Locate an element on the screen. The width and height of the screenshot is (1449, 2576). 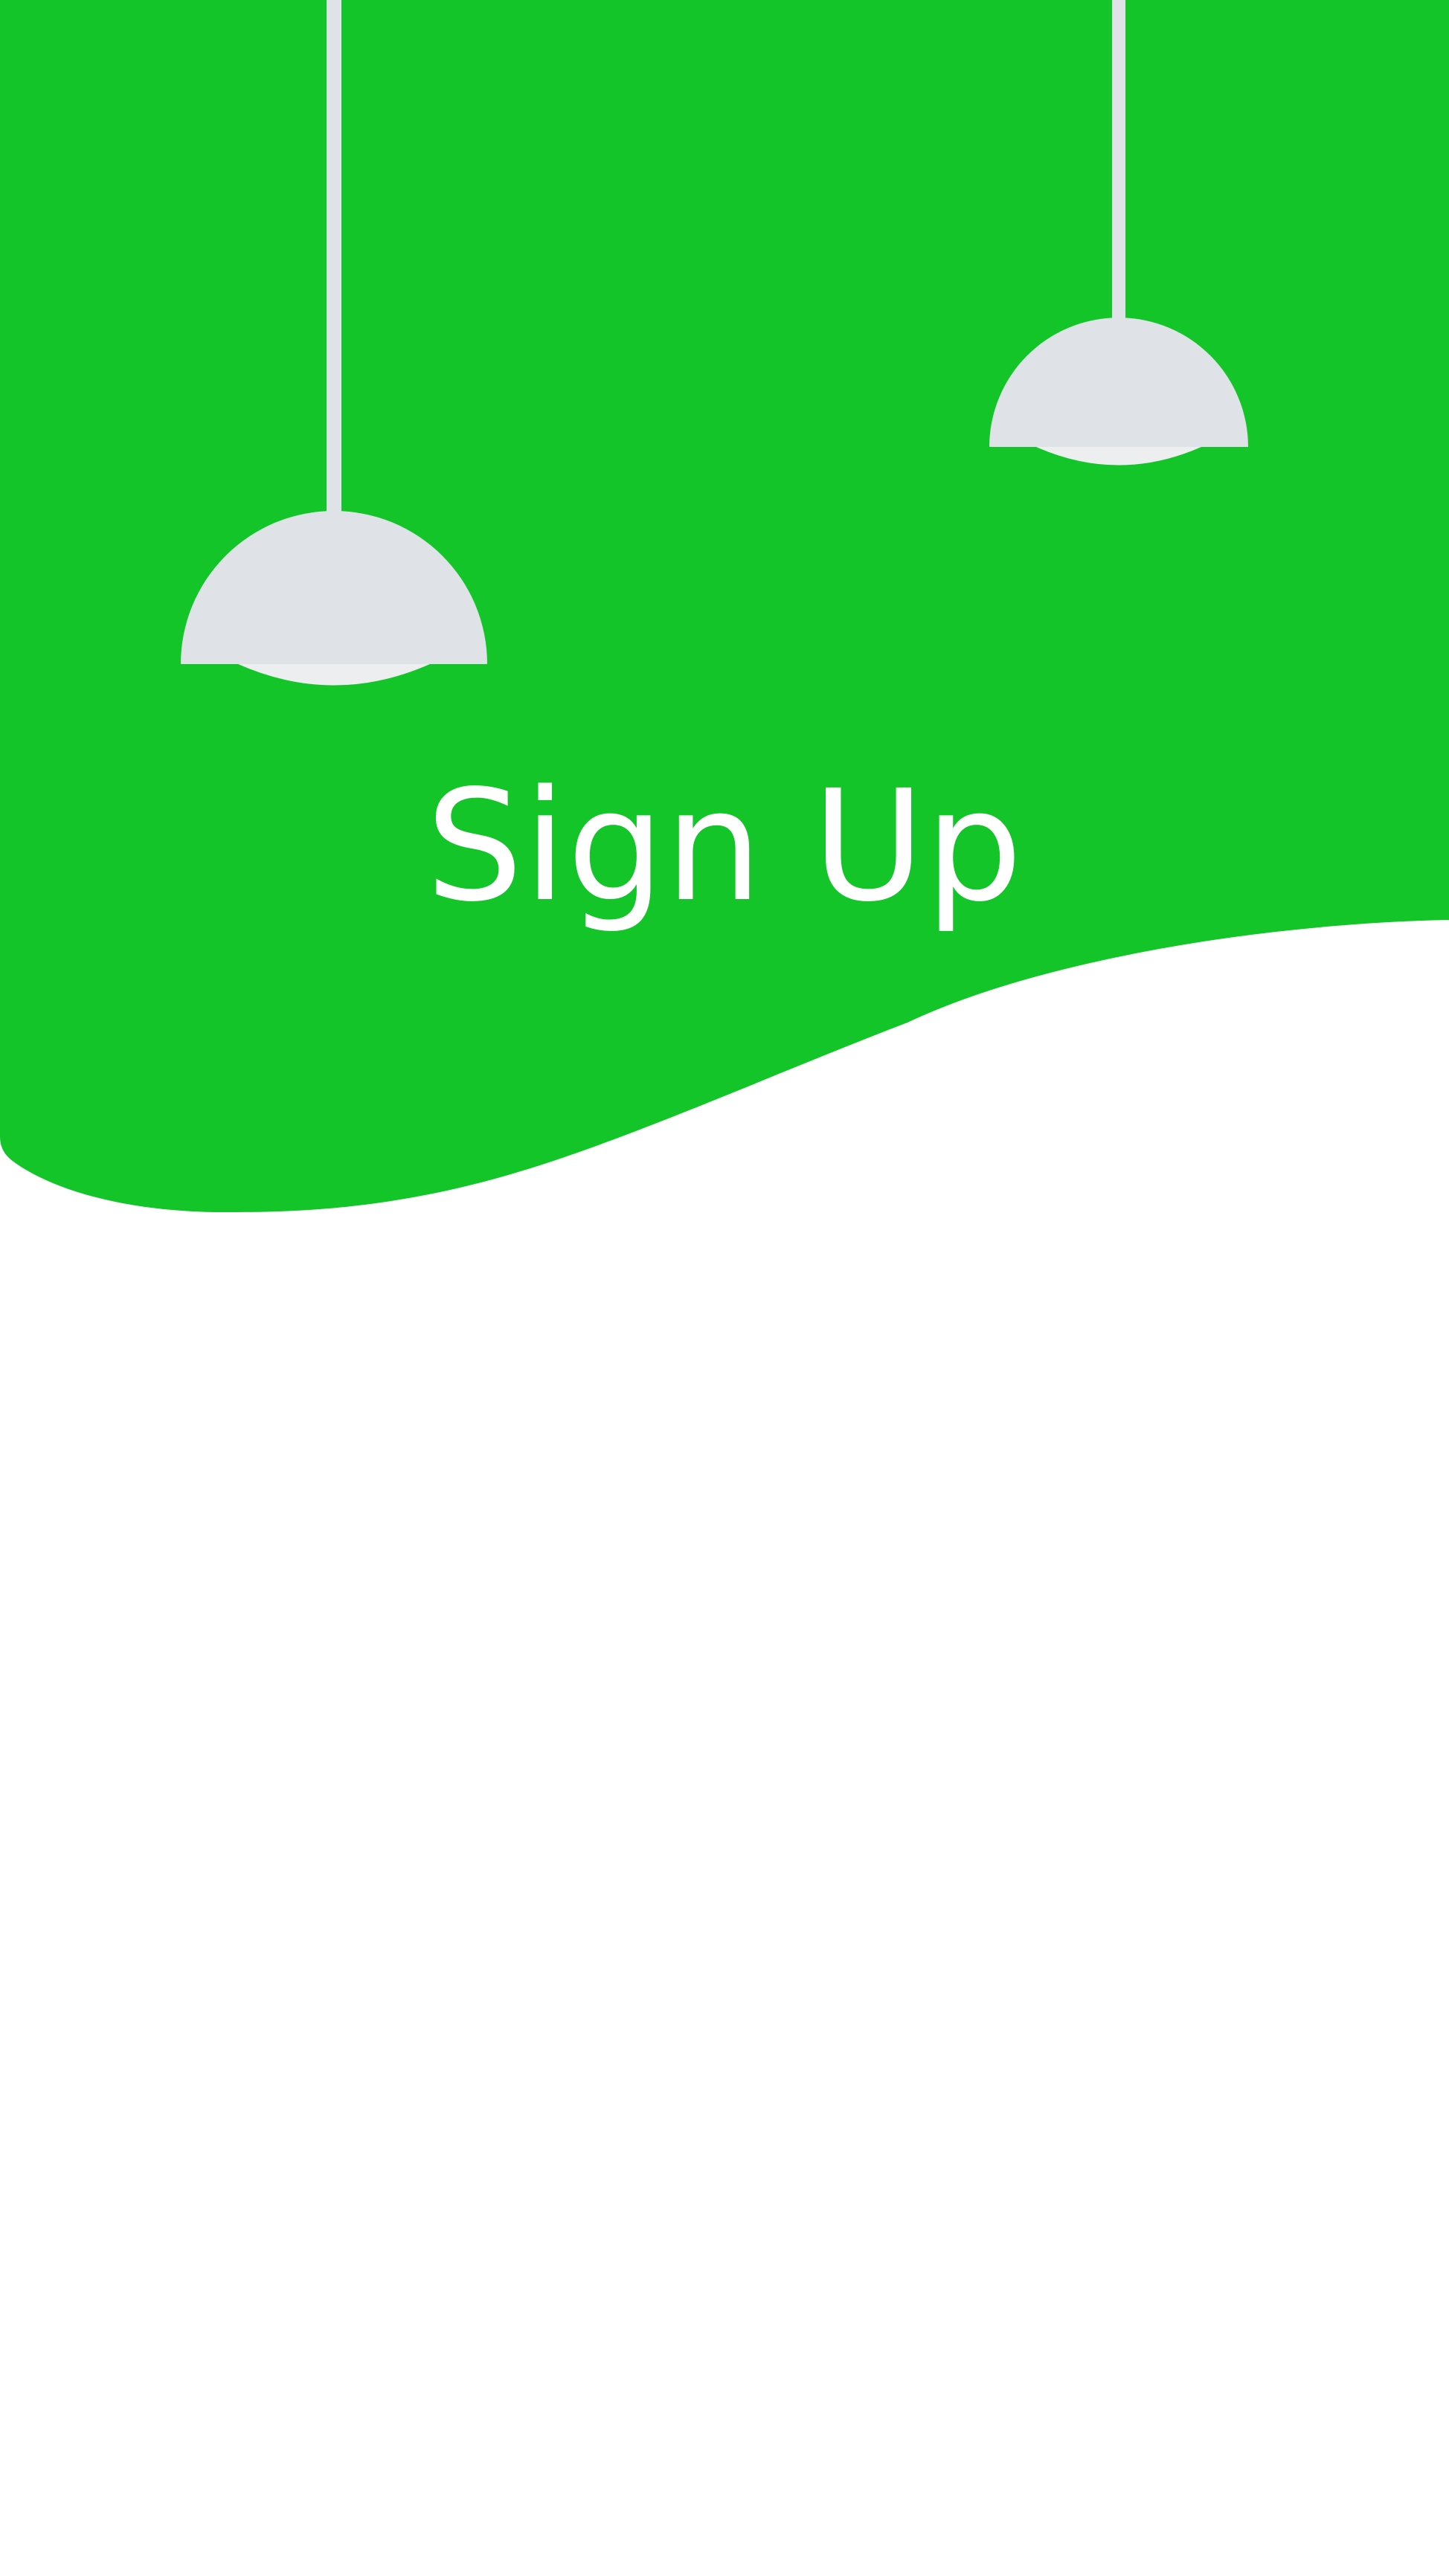
right-lamp-cord is located at coordinates (1118, 160).